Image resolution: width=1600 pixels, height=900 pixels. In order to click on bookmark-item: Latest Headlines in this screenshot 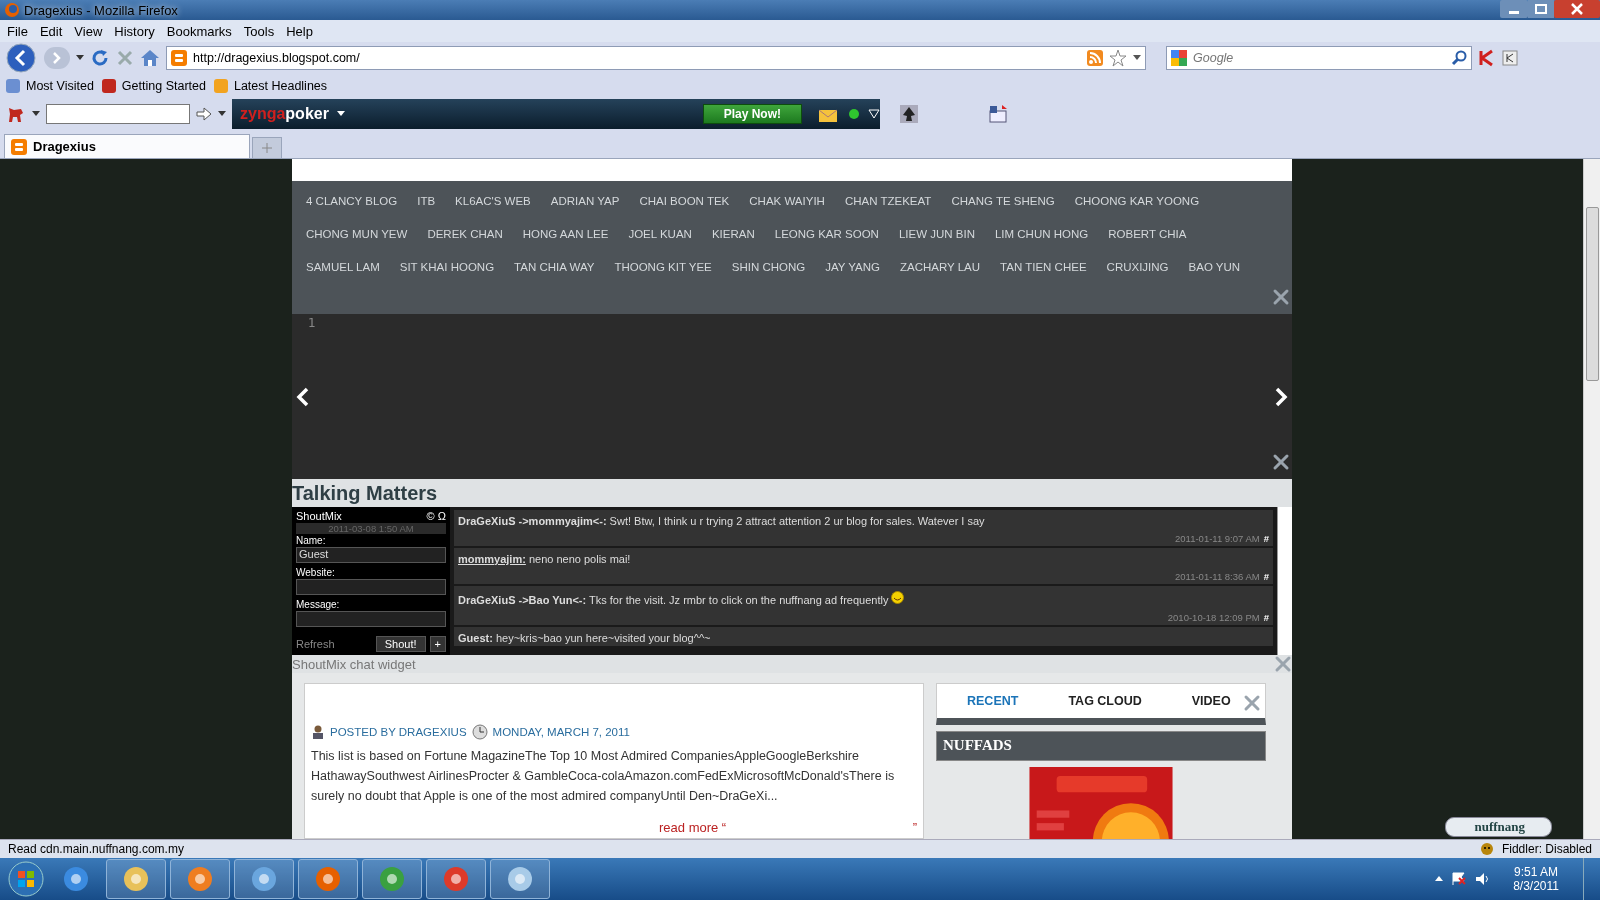, I will do `click(280, 86)`.